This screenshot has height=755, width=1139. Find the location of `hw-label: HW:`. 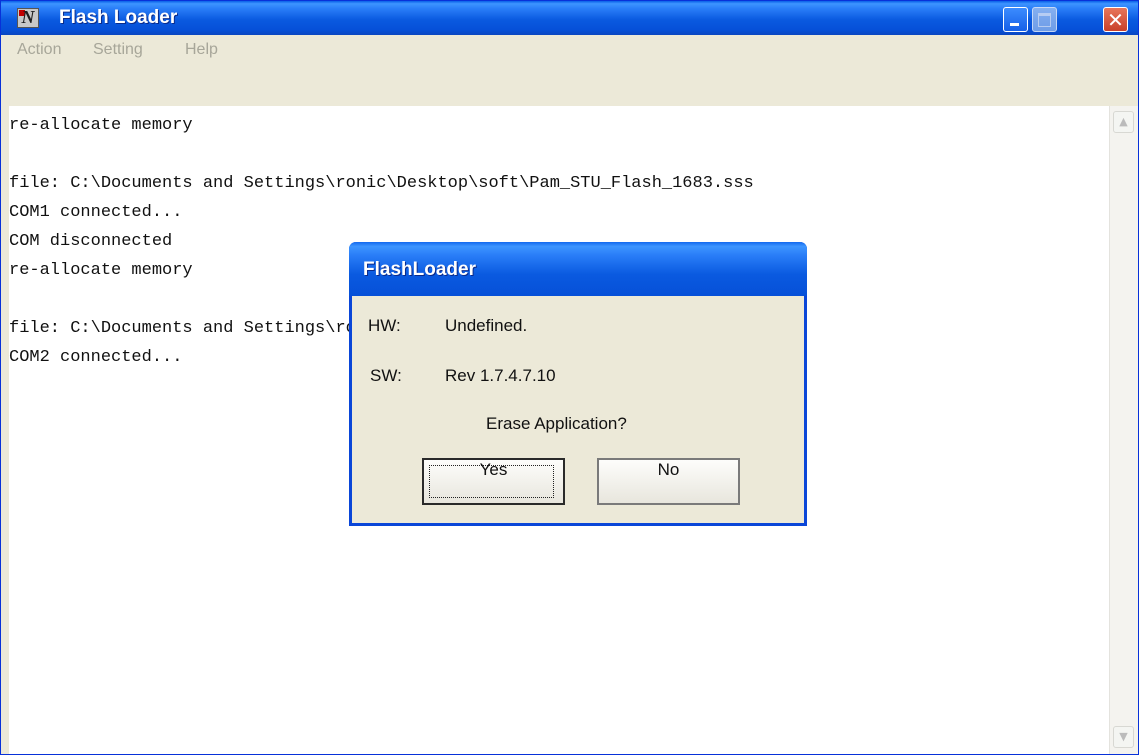

hw-label: HW: is located at coordinates (384, 325).